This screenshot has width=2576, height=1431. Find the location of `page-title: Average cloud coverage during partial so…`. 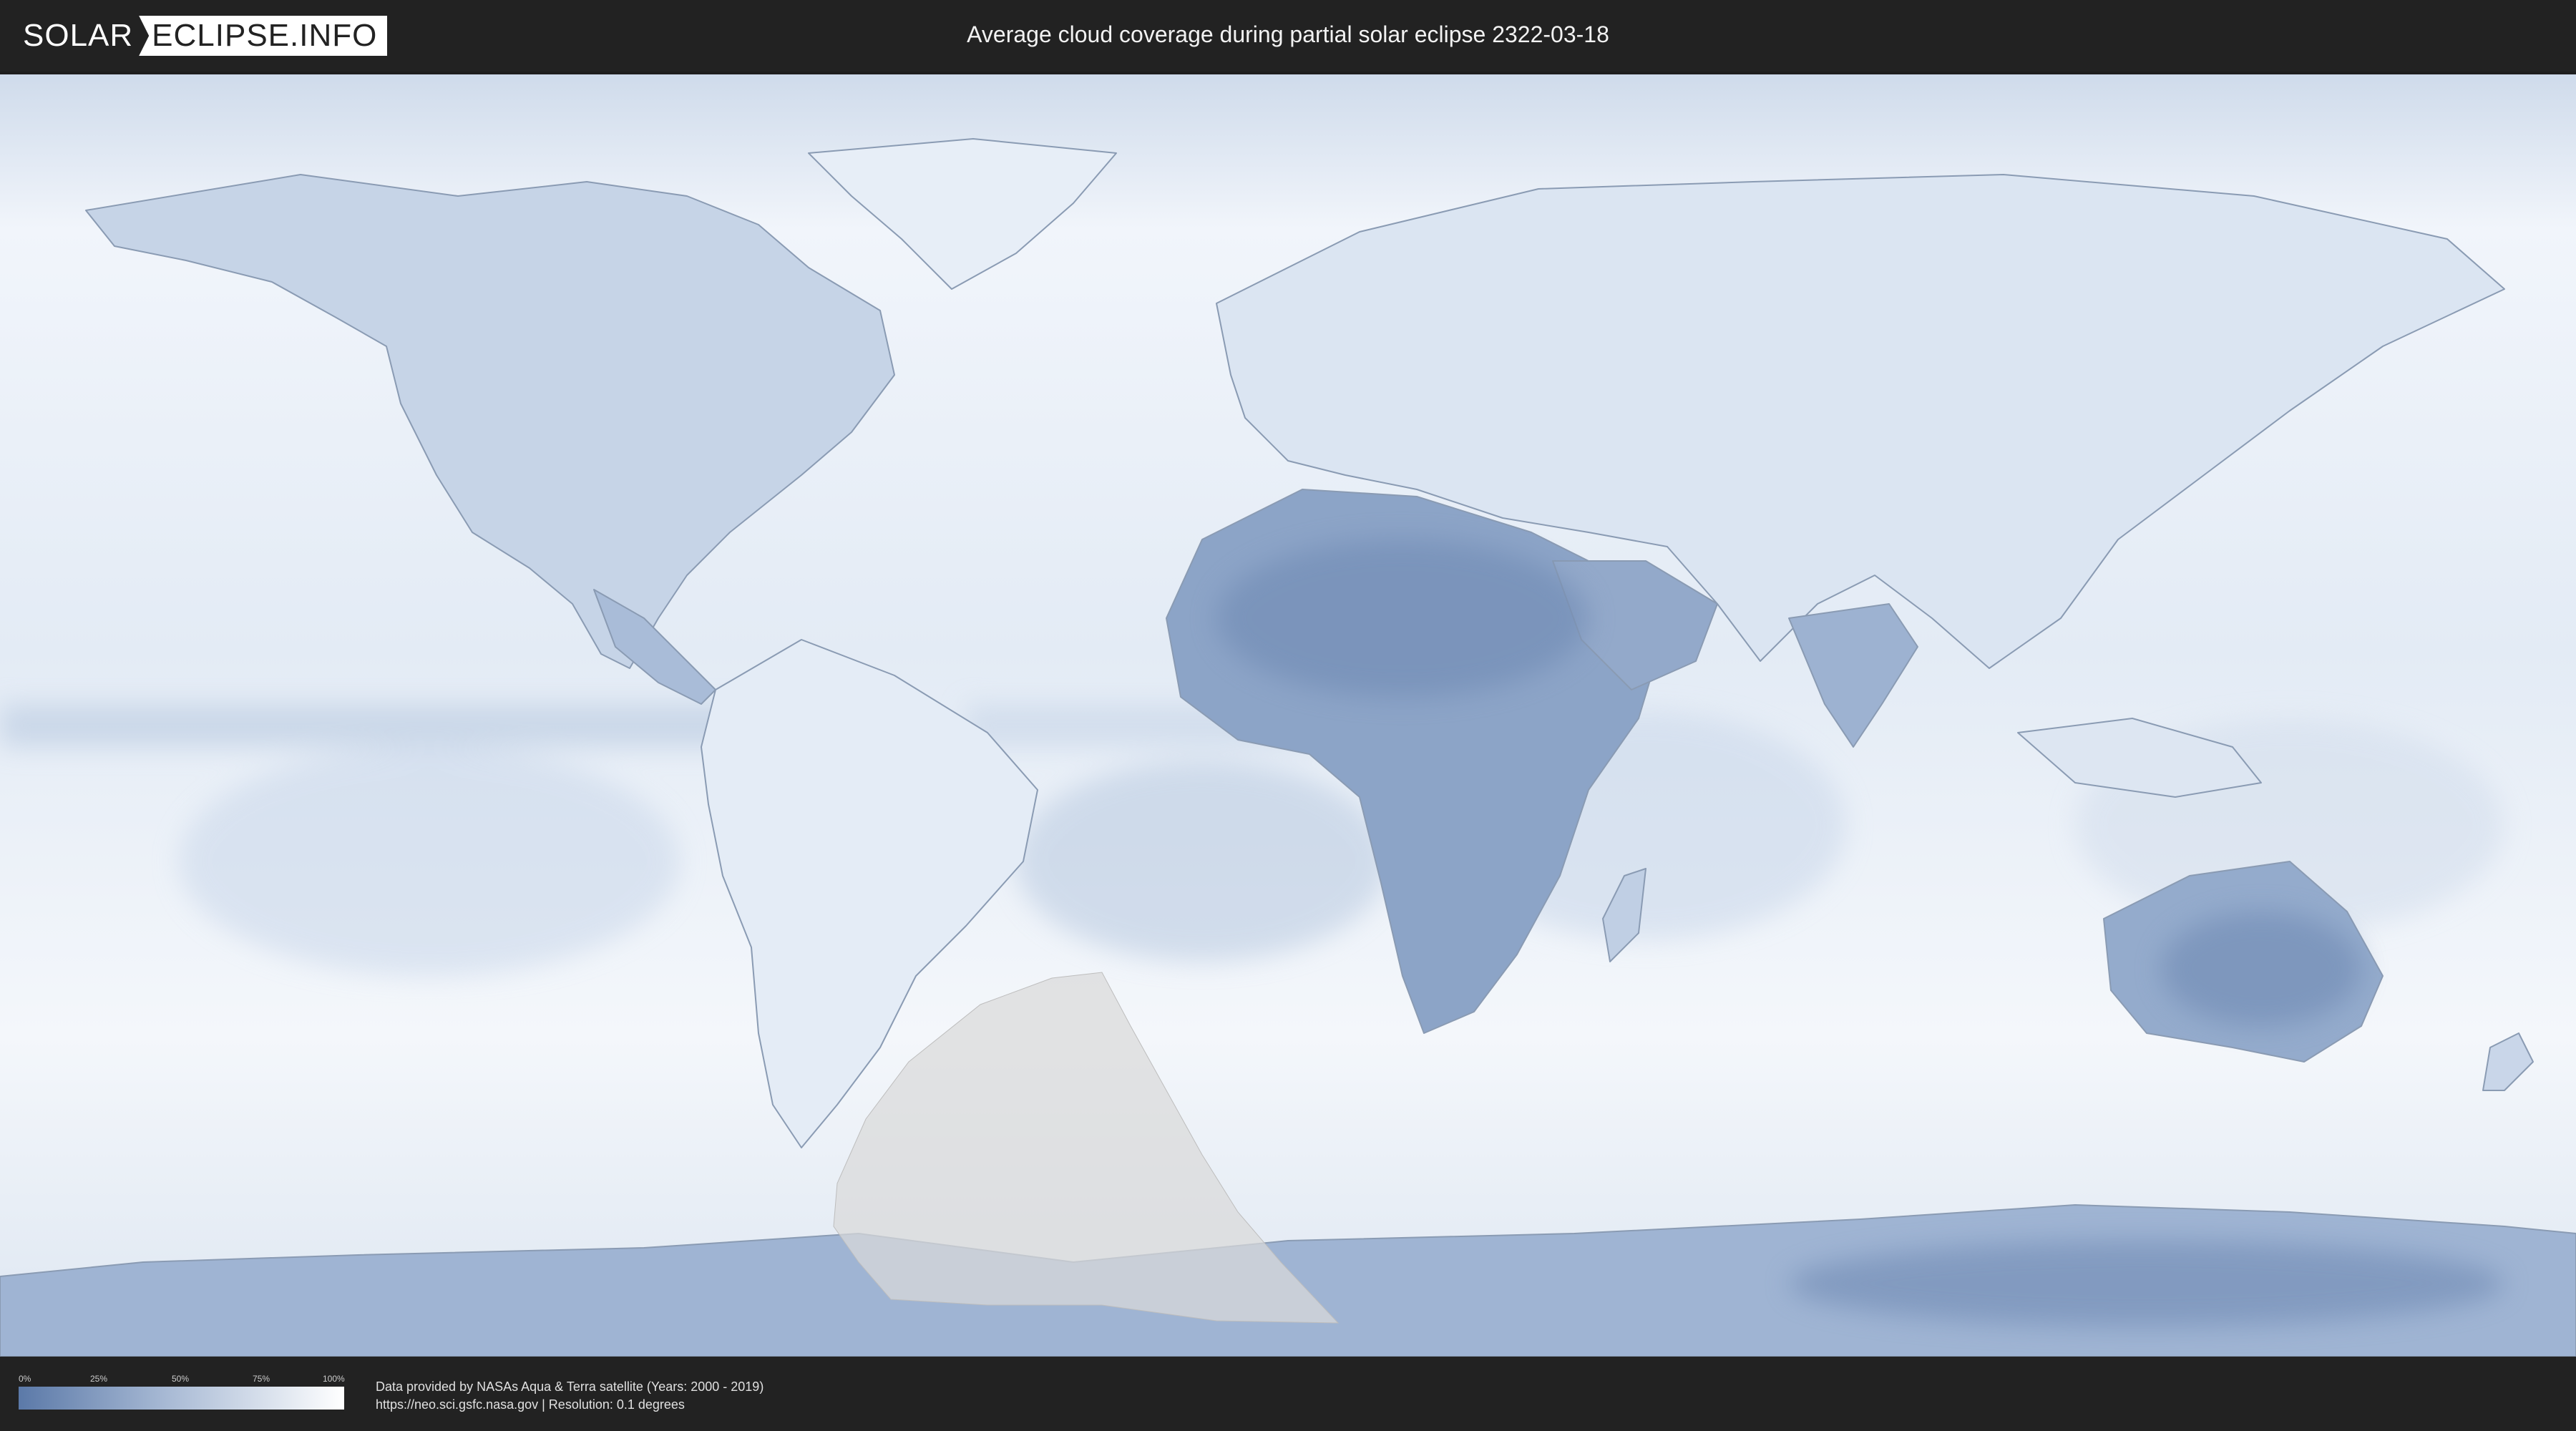

page-title: Average cloud coverage during partial so… is located at coordinates (1288, 34).